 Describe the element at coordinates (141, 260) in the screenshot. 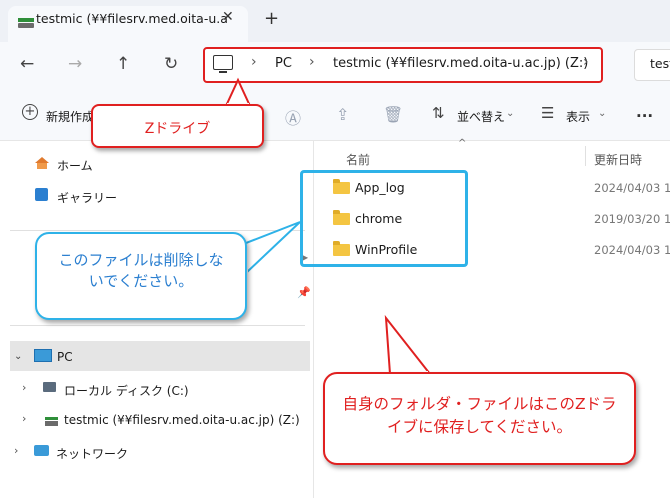

I see `no-delete-line-1: このファイルは削除しな` at that location.